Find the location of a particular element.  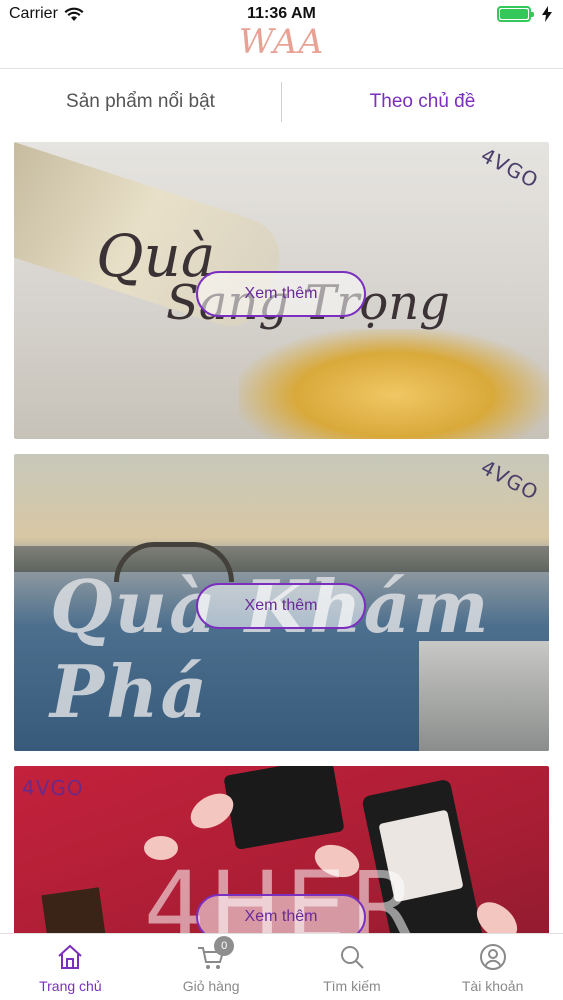

tabbar-label: Trang chủ is located at coordinates (70, 986).